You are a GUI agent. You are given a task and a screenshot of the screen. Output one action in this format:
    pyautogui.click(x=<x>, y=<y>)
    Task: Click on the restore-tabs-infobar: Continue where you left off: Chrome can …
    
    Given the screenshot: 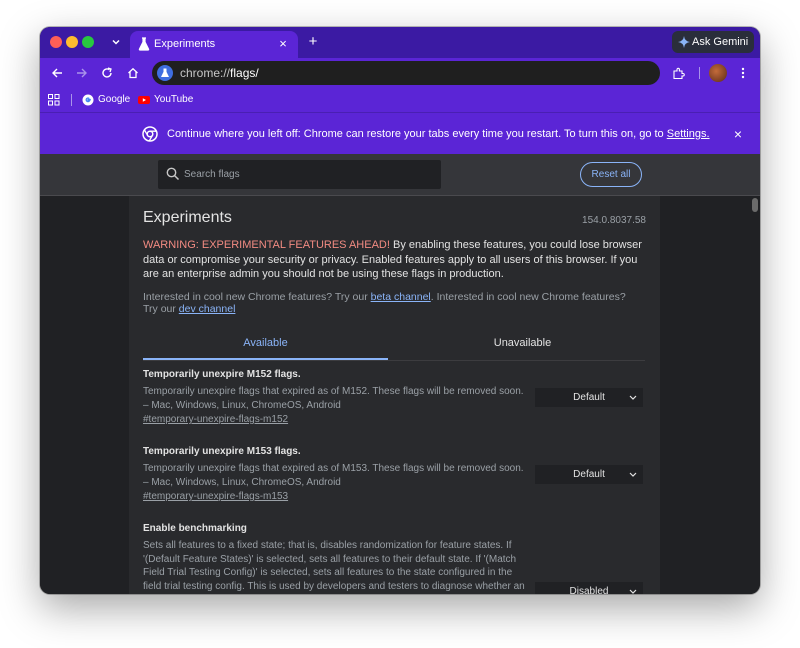 What is the action you would take?
    pyautogui.click(x=400, y=133)
    